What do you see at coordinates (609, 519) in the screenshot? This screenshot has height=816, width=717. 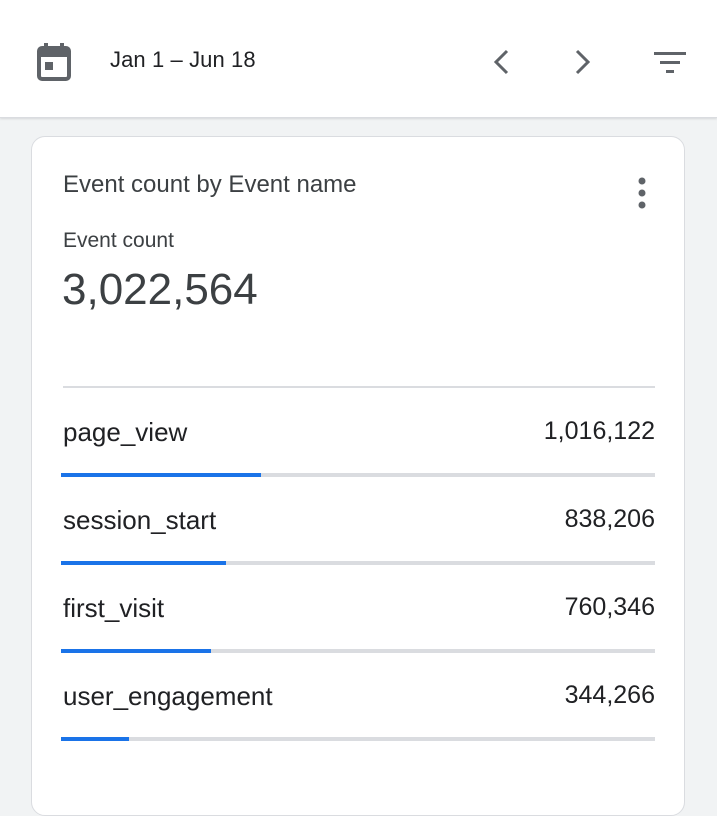 I see `event-value: 838,206` at bounding box center [609, 519].